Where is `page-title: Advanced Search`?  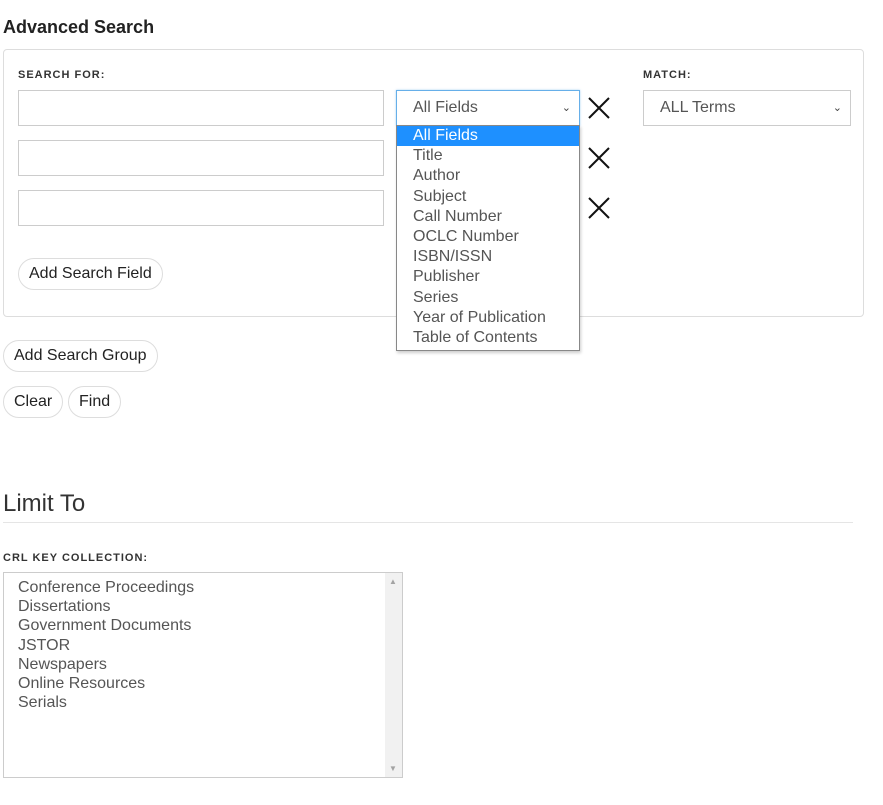 page-title: Advanced Search is located at coordinates (79, 27).